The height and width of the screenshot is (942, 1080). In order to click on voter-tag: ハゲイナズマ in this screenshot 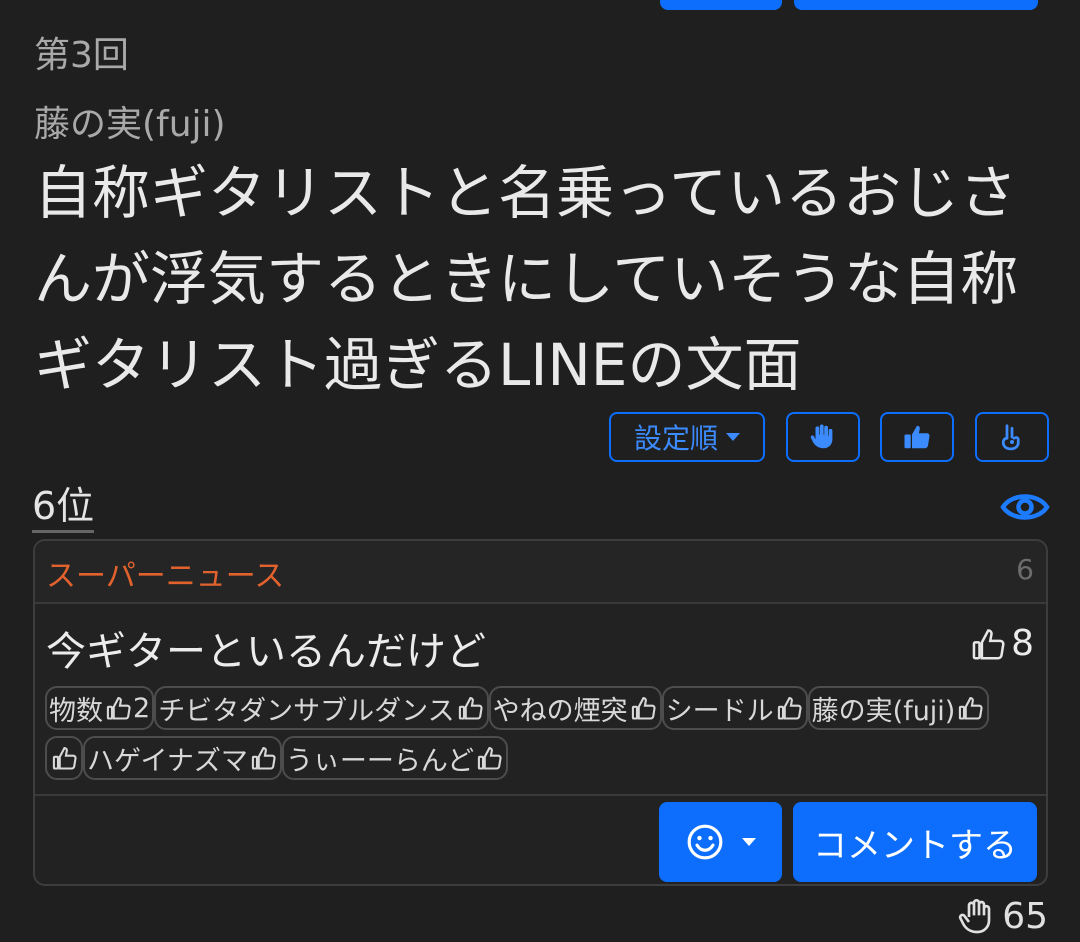, I will do `click(182, 758)`.